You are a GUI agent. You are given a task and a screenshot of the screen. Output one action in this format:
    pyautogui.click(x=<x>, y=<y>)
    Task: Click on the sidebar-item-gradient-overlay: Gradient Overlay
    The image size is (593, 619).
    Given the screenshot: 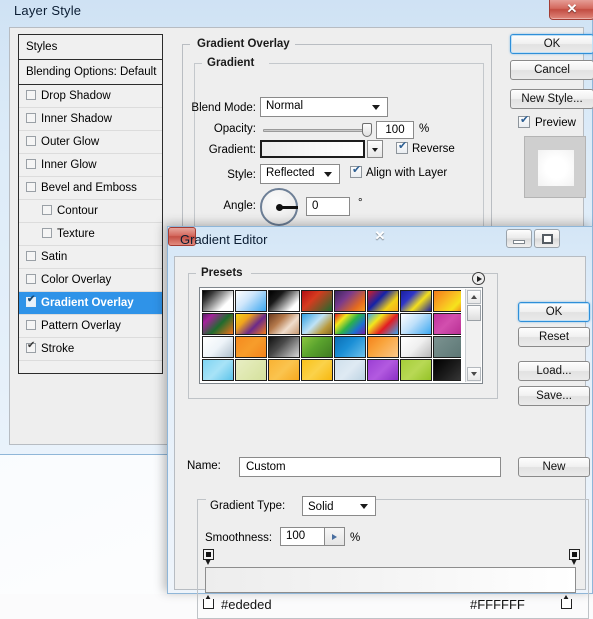 What is the action you would take?
    pyautogui.click(x=90, y=303)
    